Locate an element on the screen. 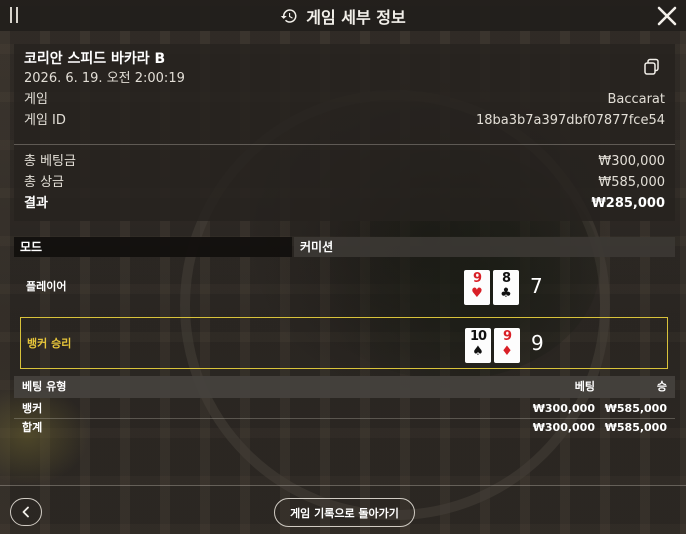 This screenshot has height=534, width=686. back-button is located at coordinates (26, 512).